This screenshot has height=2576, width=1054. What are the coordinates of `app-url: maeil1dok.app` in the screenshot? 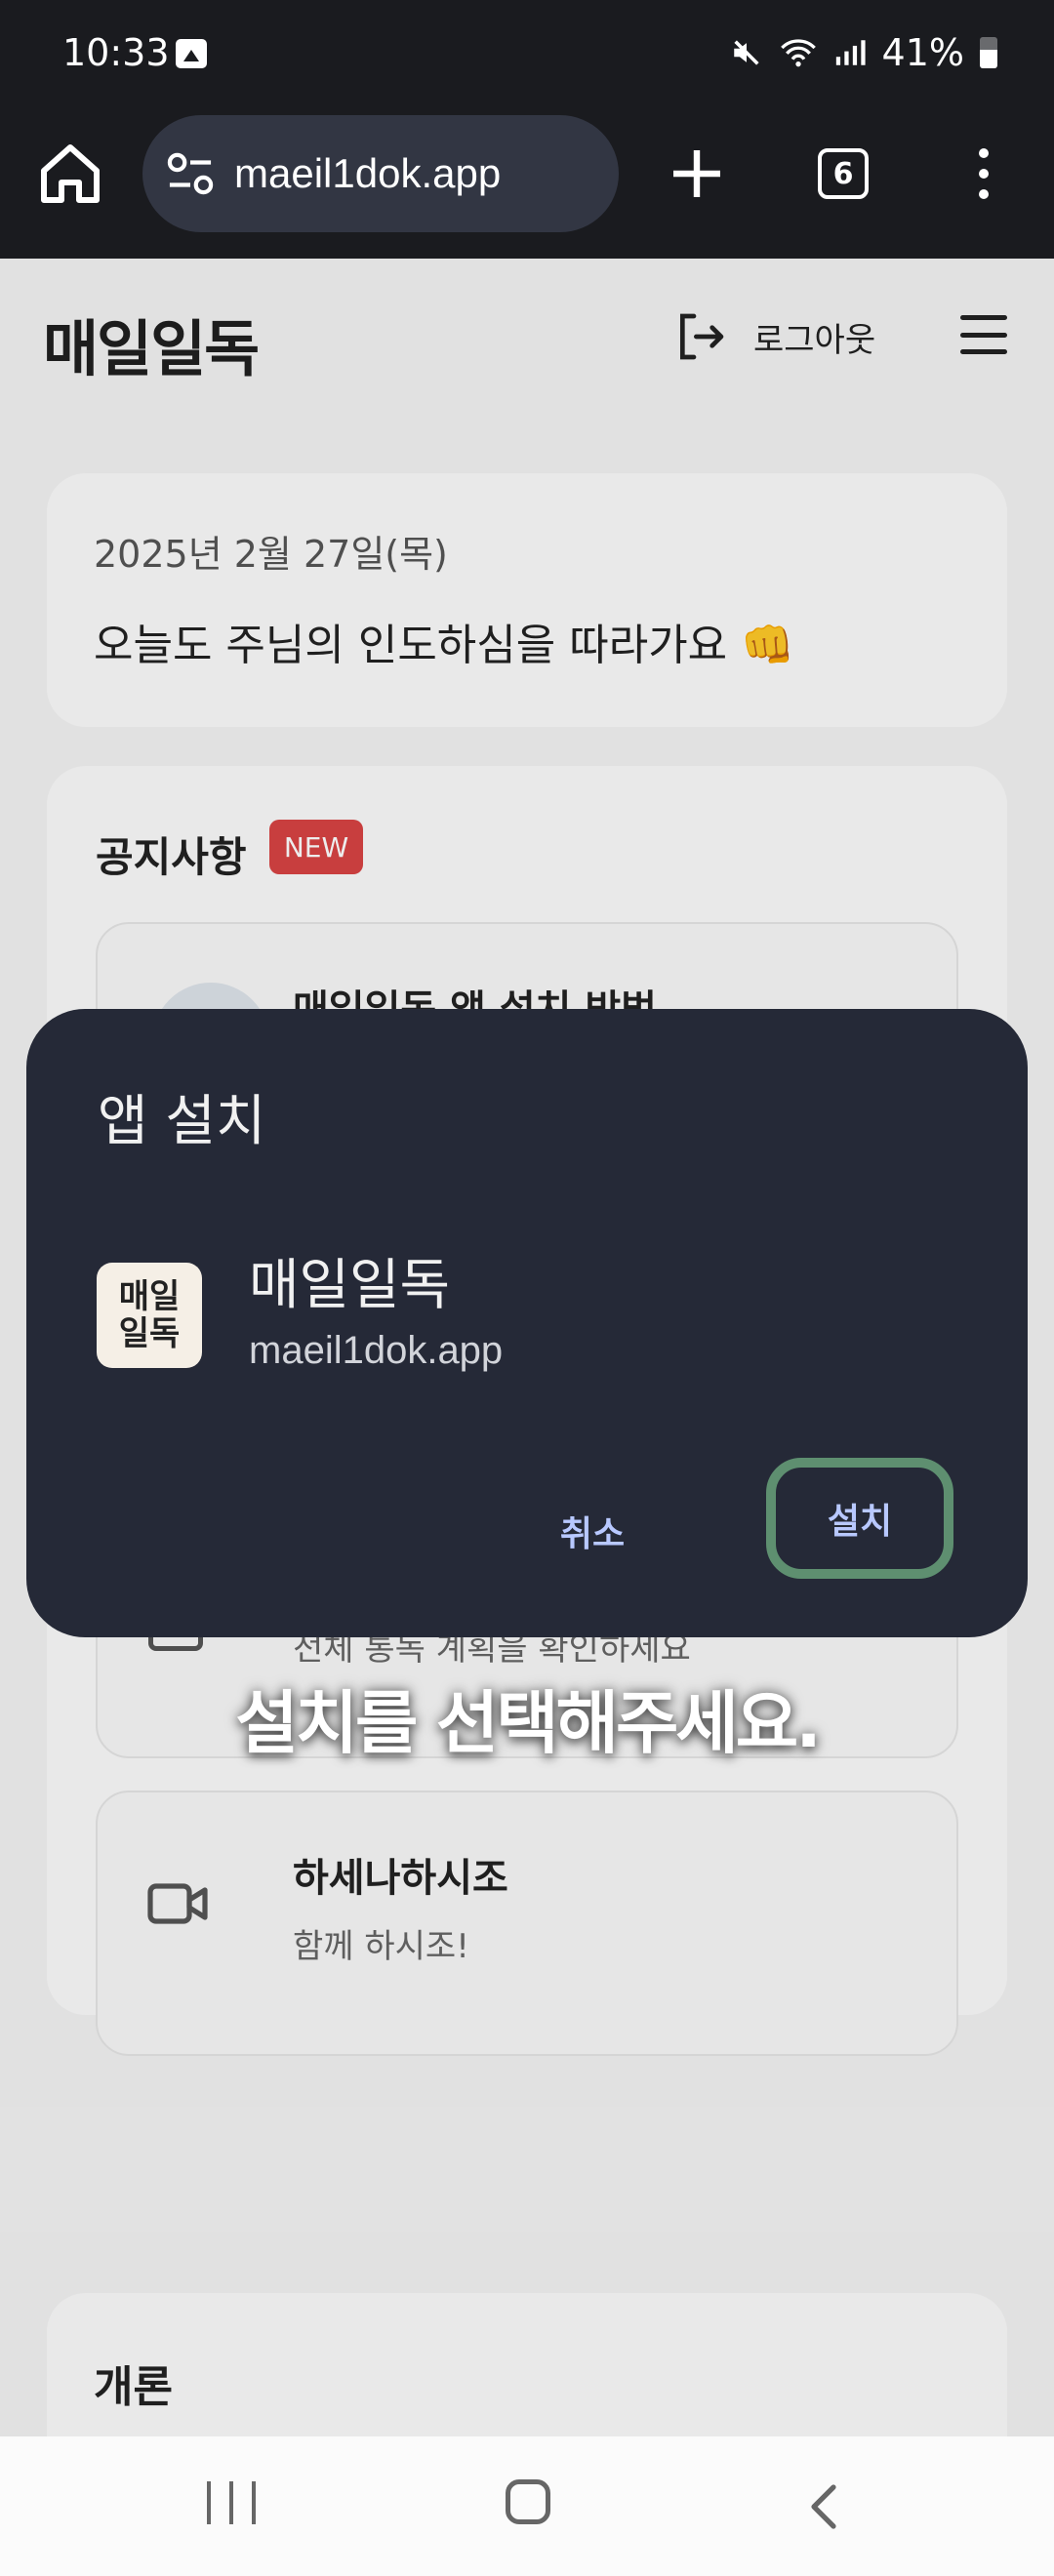 It's located at (377, 1350).